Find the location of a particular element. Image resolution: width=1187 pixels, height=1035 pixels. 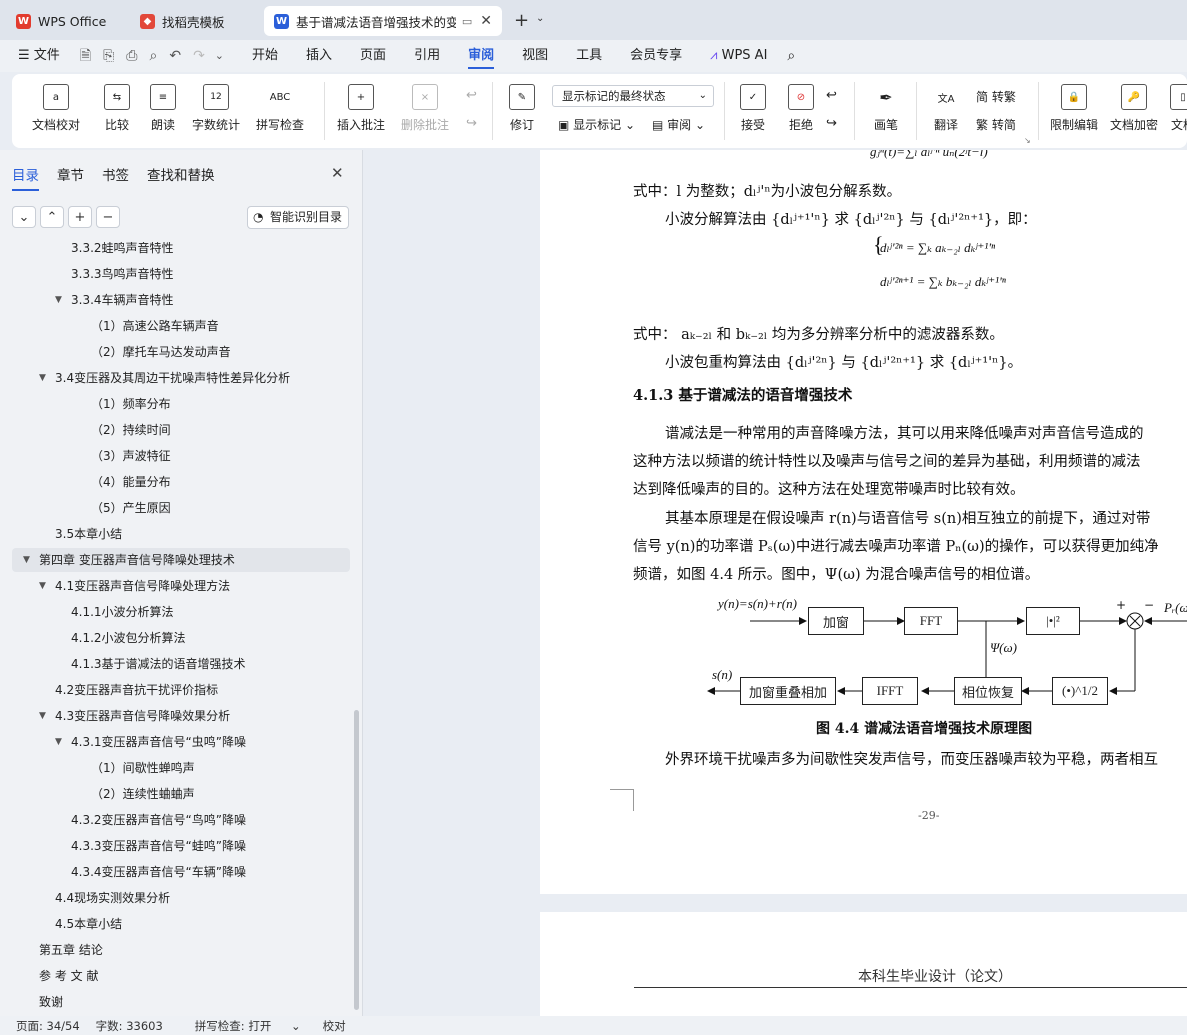

word-count-indicator: 字数: 33603 is located at coordinates (129, 1026).